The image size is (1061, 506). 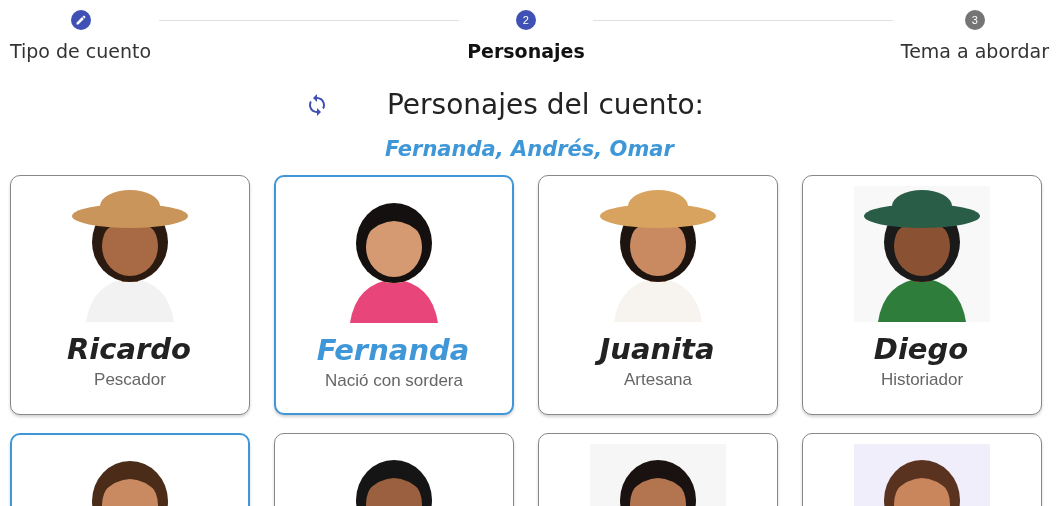 I want to click on character-name: Fernanda, so click(x=393, y=350).